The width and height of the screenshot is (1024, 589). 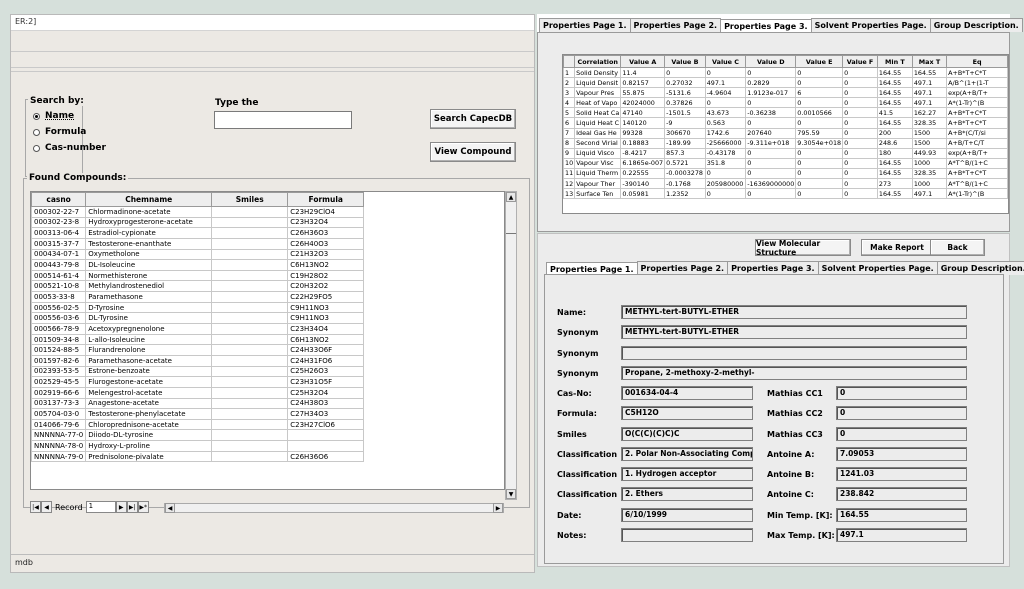 I want to click on table-cell: 000443-79-8, so click(x=59, y=265).